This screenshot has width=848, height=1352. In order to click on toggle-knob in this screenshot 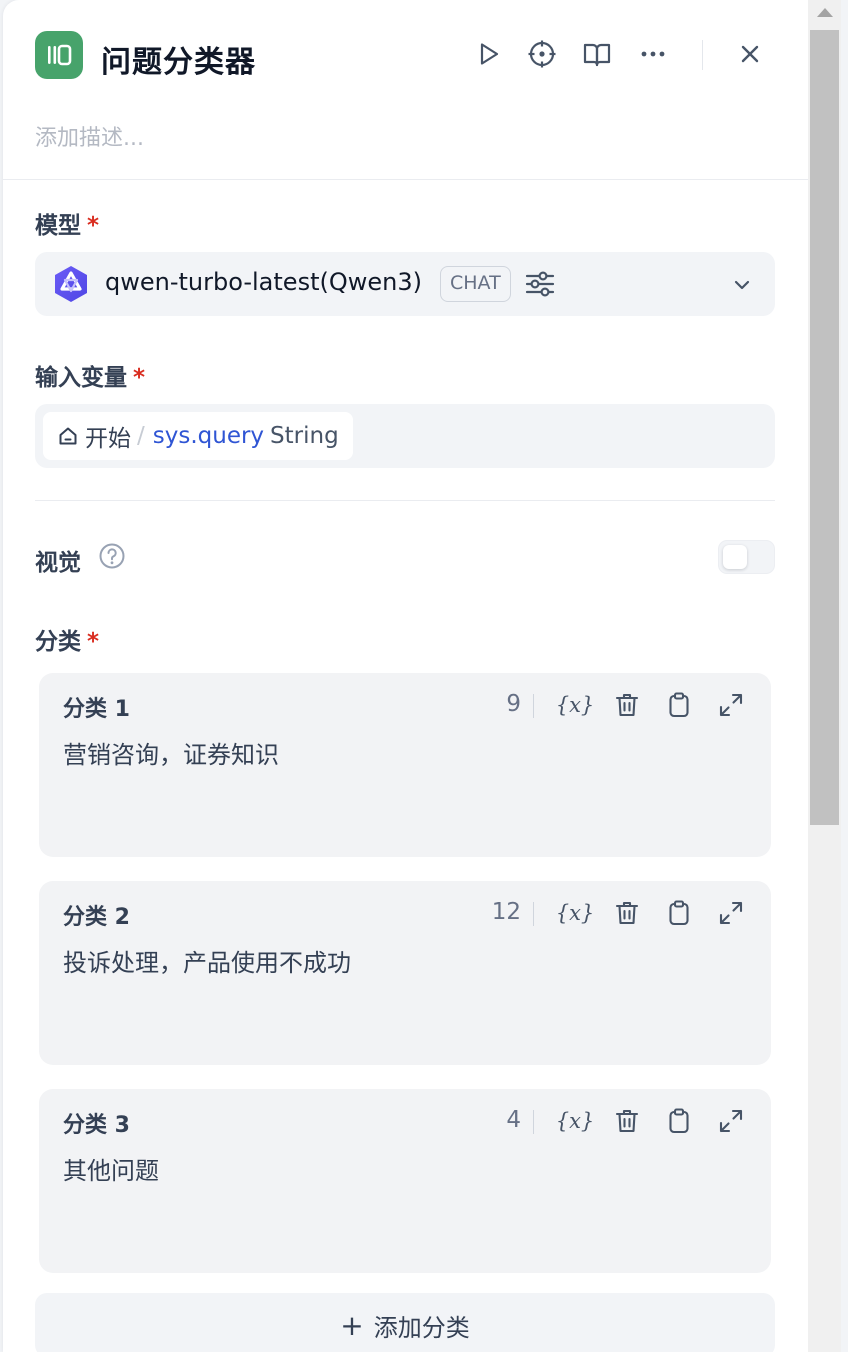, I will do `click(735, 557)`.